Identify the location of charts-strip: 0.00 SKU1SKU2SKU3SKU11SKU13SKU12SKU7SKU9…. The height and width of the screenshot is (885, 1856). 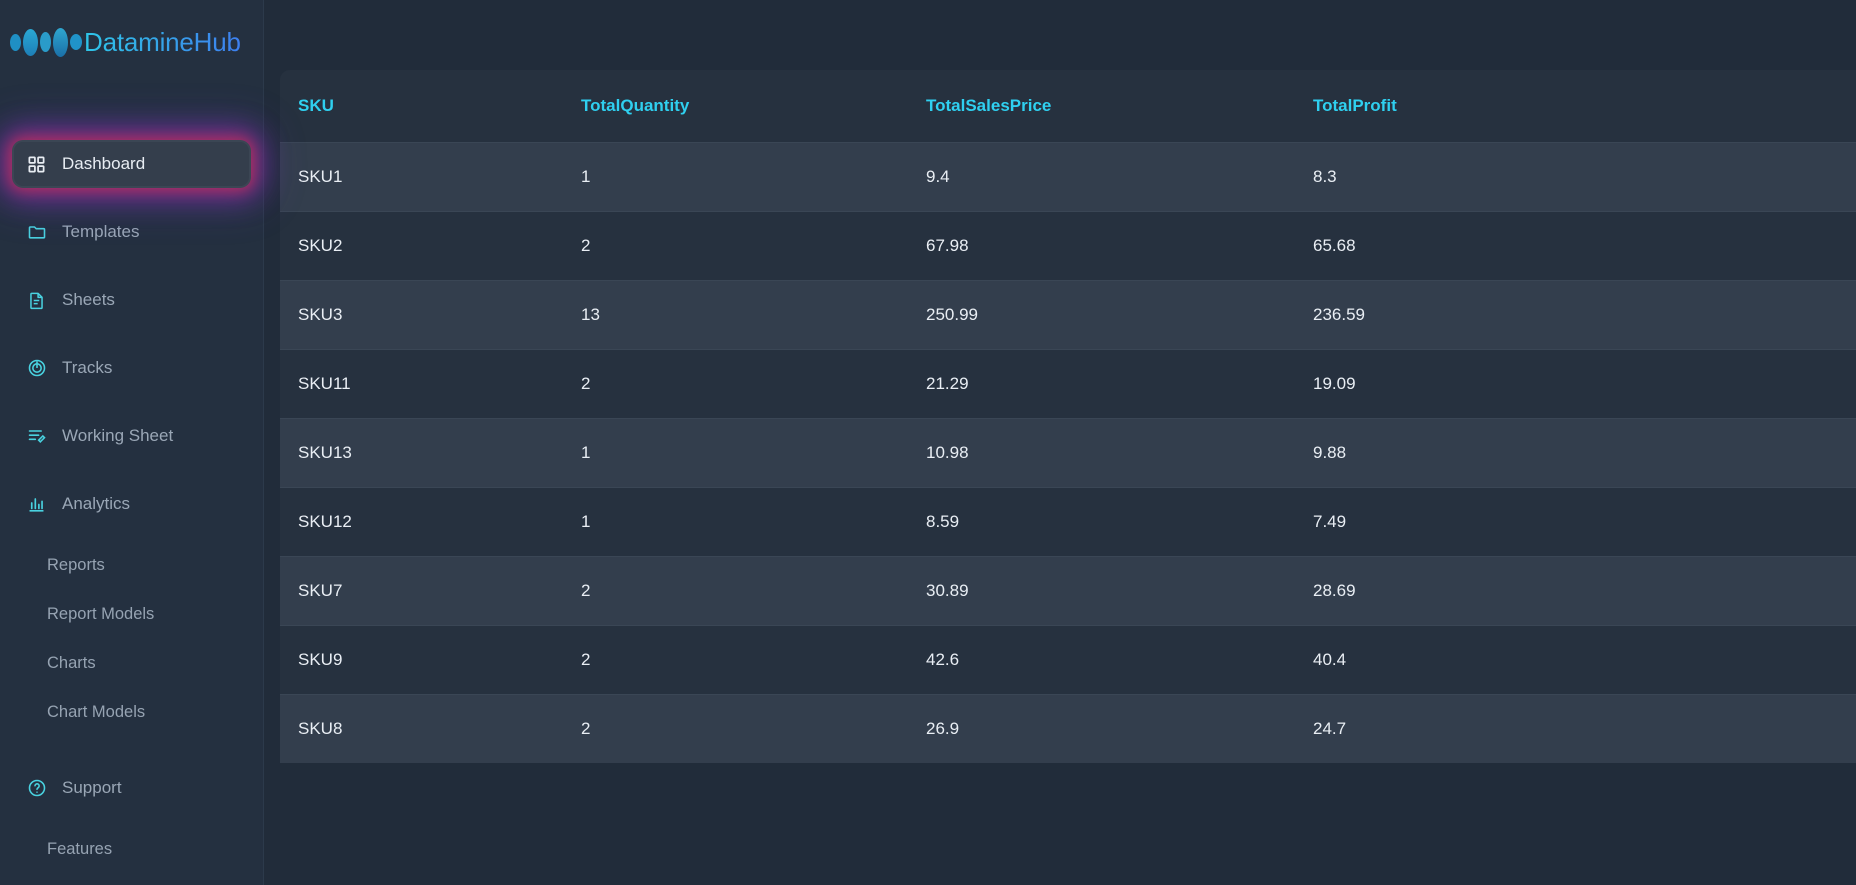
(1060, 25).